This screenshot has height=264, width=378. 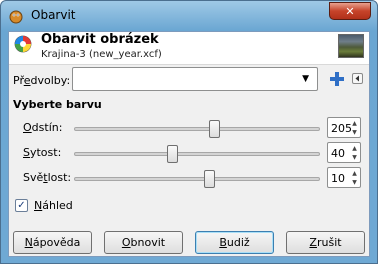 What do you see at coordinates (143, 242) in the screenshot?
I see `reset-button: Obnovit` at bounding box center [143, 242].